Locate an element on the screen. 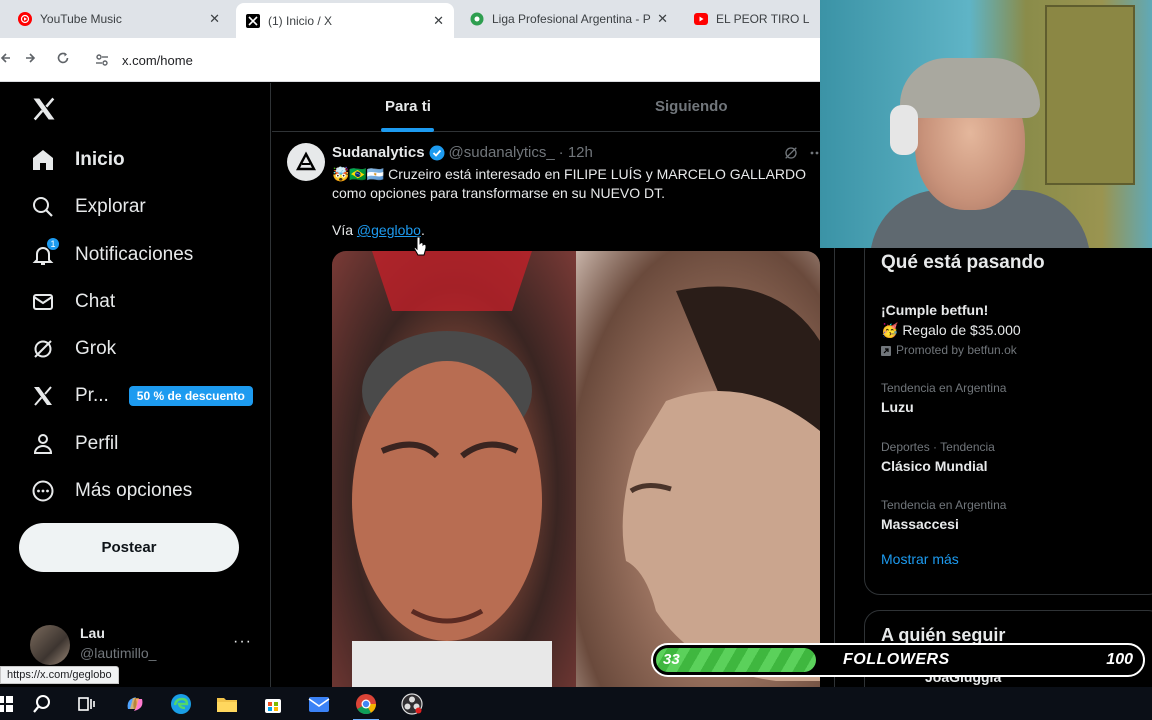 Image resolution: width=1152 pixels, height=720 pixels. followers-label: FOLLOWERS is located at coordinates (896, 659).